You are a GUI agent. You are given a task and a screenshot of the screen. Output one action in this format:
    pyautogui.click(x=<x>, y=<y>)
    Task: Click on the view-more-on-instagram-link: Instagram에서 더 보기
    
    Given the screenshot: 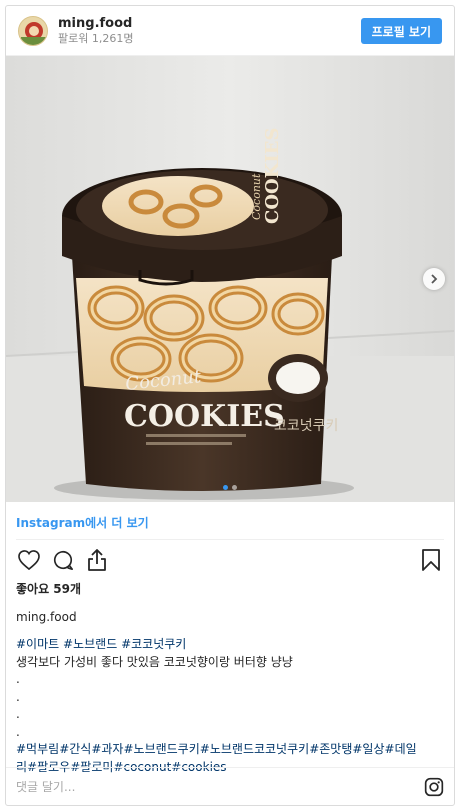 What is the action you would take?
    pyautogui.click(x=230, y=521)
    